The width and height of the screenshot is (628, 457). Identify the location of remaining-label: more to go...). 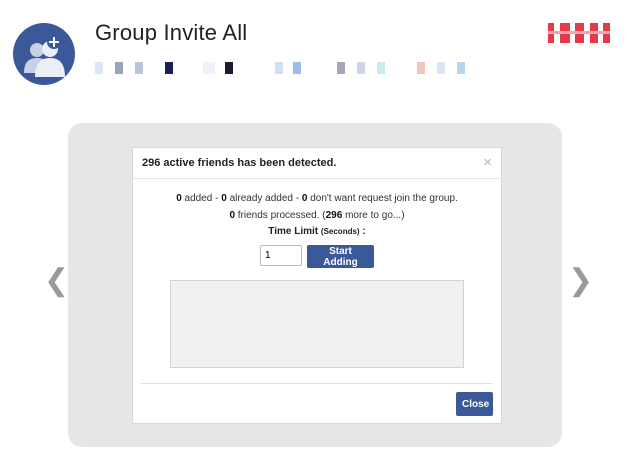
(373, 215).